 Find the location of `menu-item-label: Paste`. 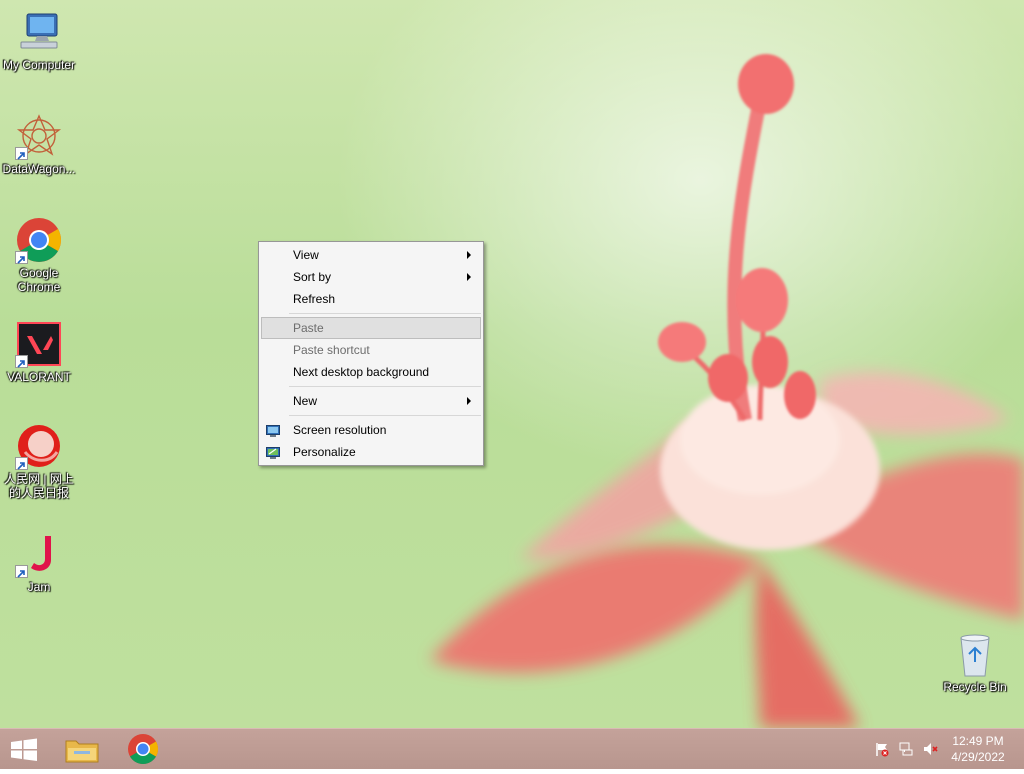

menu-item-label: Paste is located at coordinates (308, 328).